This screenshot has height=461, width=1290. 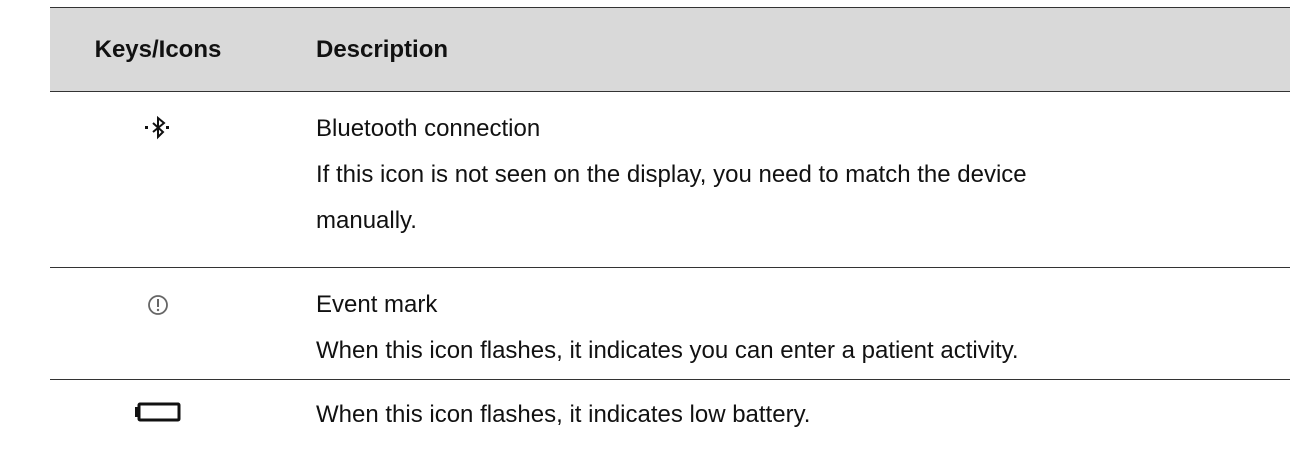 I want to click on row-description-continued: manually., so click(x=366, y=220).